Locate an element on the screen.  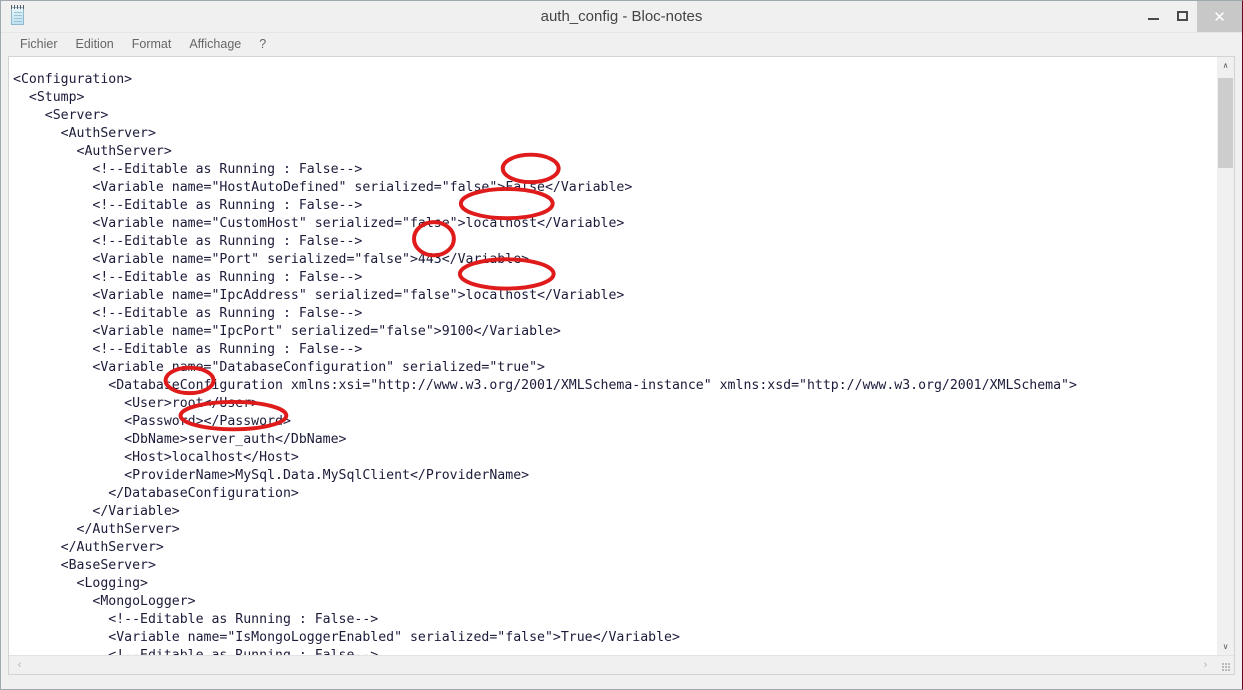
vertical-scrollbar-thumb is located at coordinates (1225, 123).